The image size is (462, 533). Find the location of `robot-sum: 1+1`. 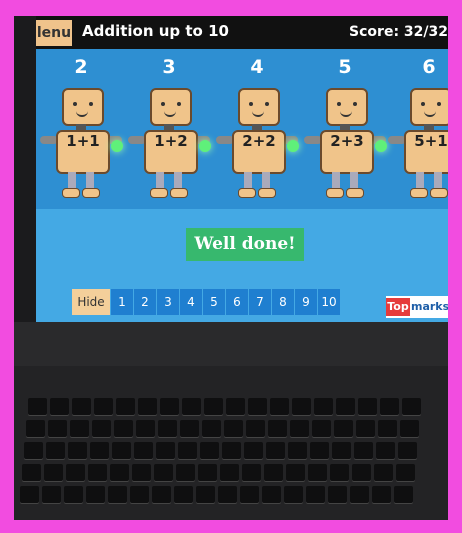

robot-sum: 1+1 is located at coordinates (83, 152).